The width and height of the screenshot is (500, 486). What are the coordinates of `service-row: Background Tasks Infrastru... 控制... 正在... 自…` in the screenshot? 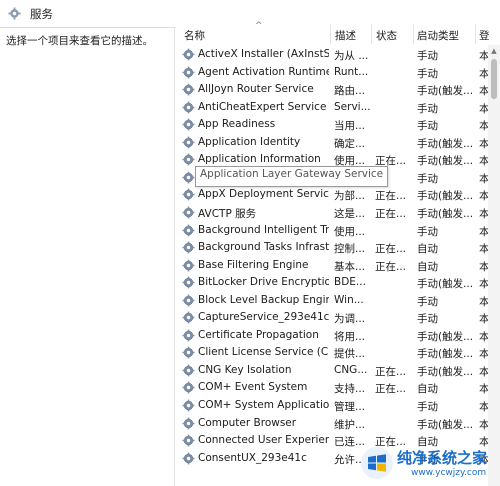 It's located at (332, 248).